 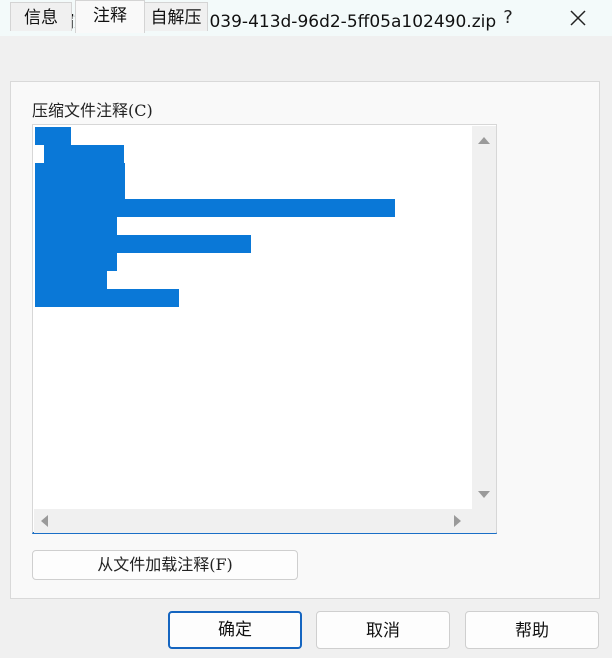 What do you see at coordinates (532, 630) in the screenshot?
I see `help-button: 帮助` at bounding box center [532, 630].